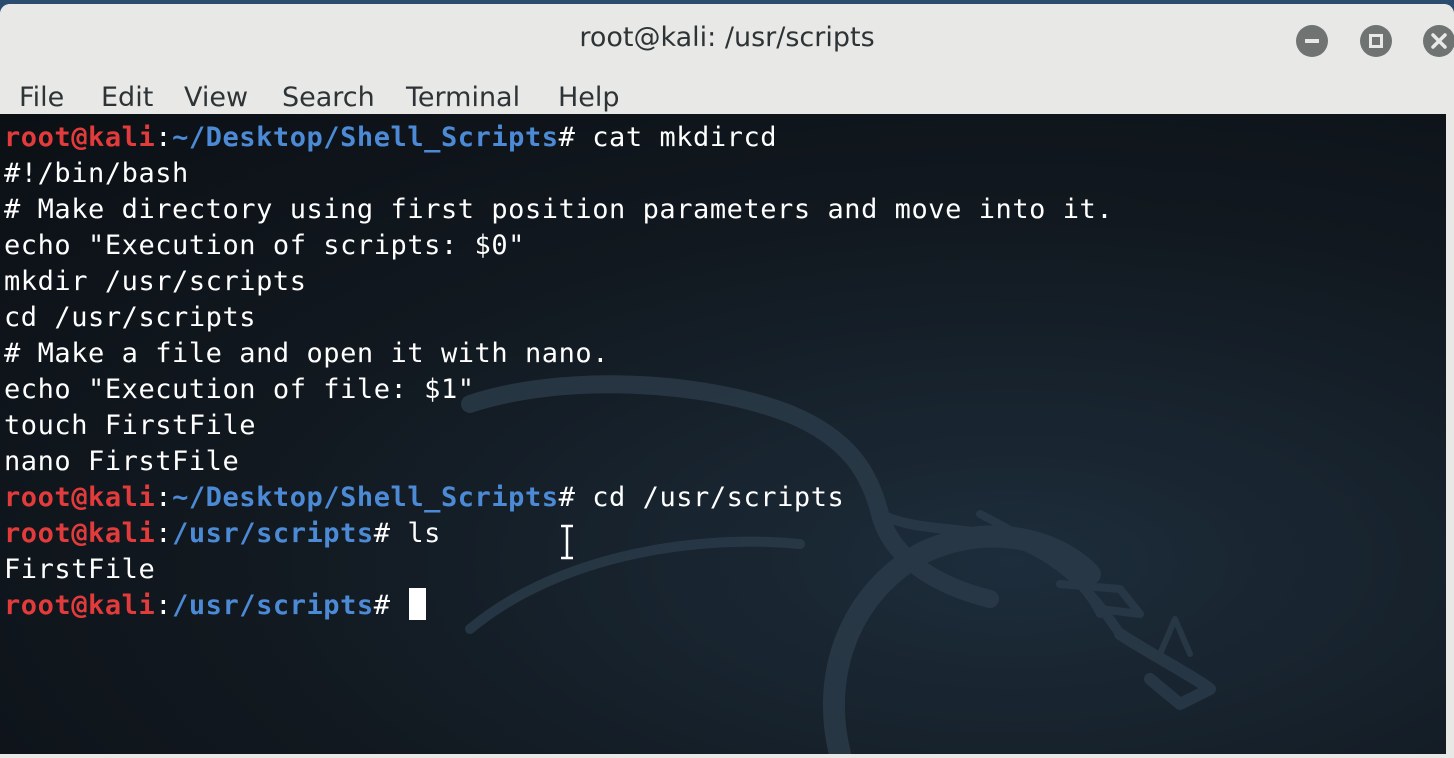 The width and height of the screenshot is (1454, 758). What do you see at coordinates (558, 426) in the screenshot?
I see `output-line: touch FirstFile` at bounding box center [558, 426].